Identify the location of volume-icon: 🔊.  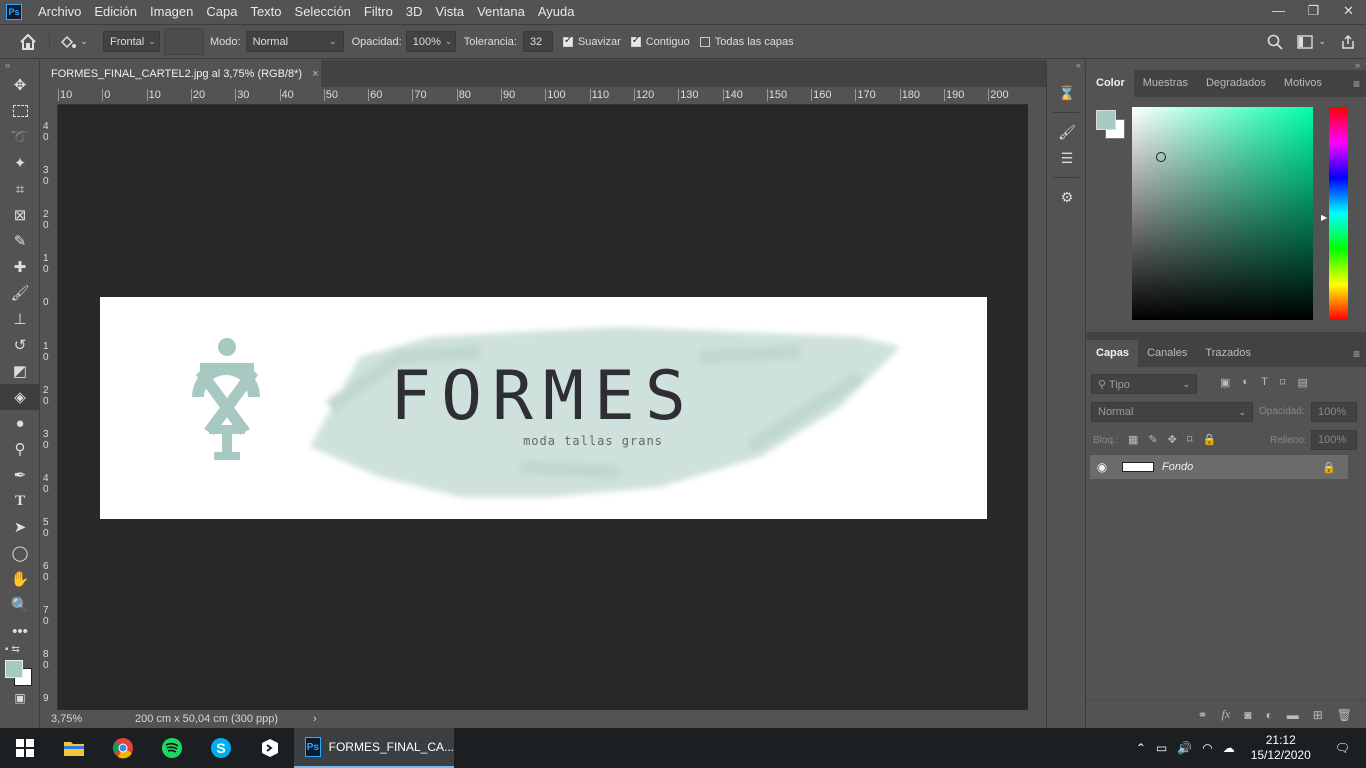
(1184, 748).